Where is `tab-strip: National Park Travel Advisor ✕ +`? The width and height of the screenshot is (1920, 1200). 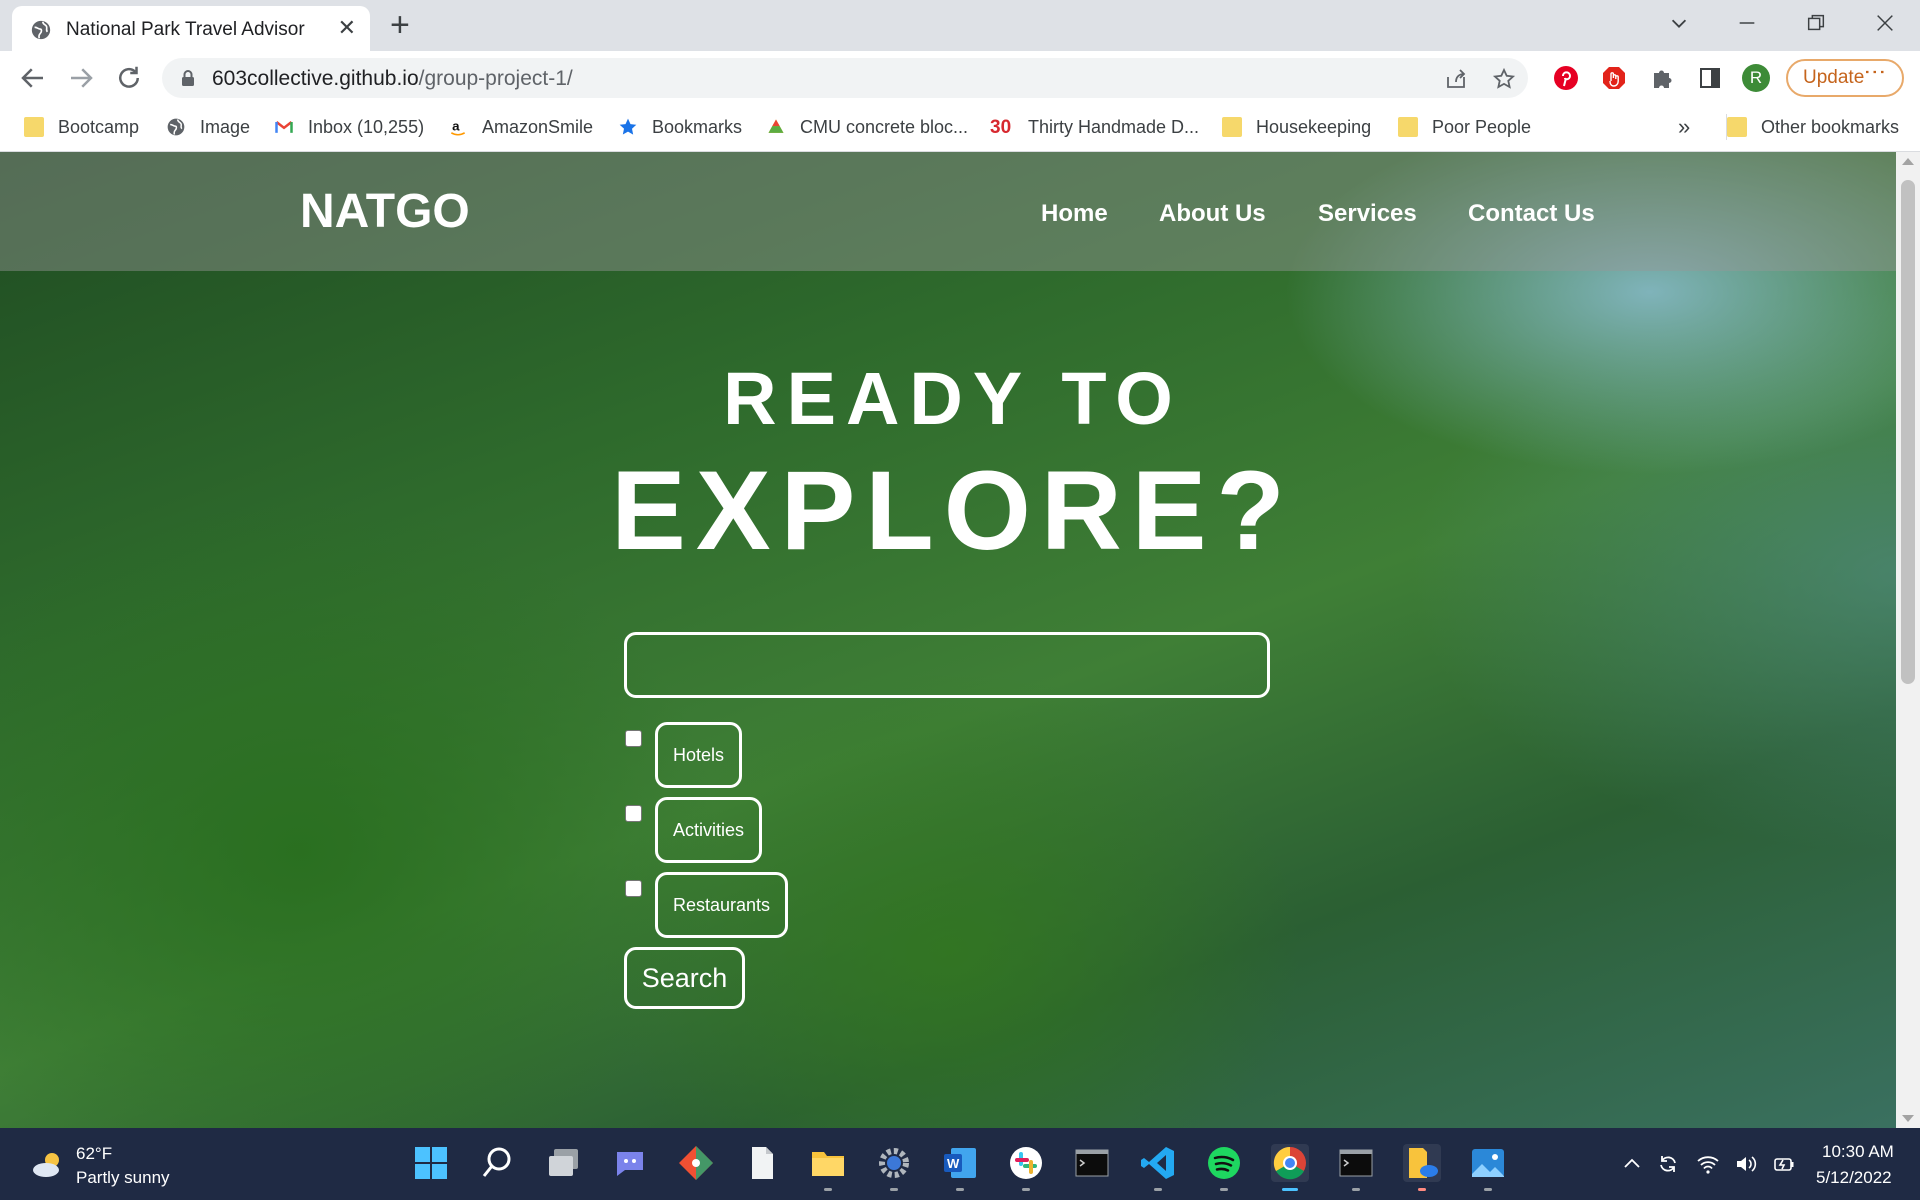
tab-strip: National Park Travel Advisor ✕ + is located at coordinates (960, 25).